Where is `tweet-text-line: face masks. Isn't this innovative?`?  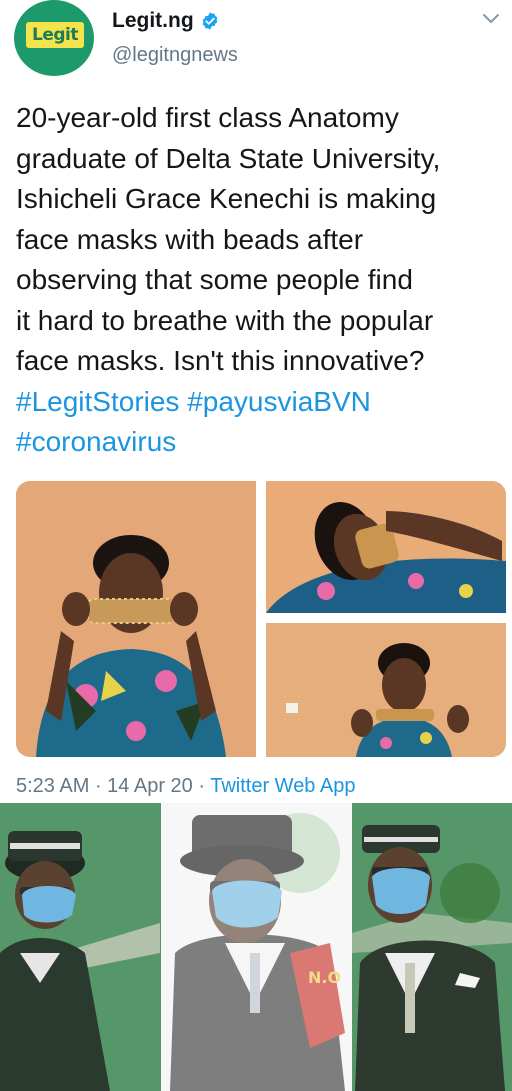
tweet-text-line: face masks. Isn't this innovative? is located at coordinates (220, 360).